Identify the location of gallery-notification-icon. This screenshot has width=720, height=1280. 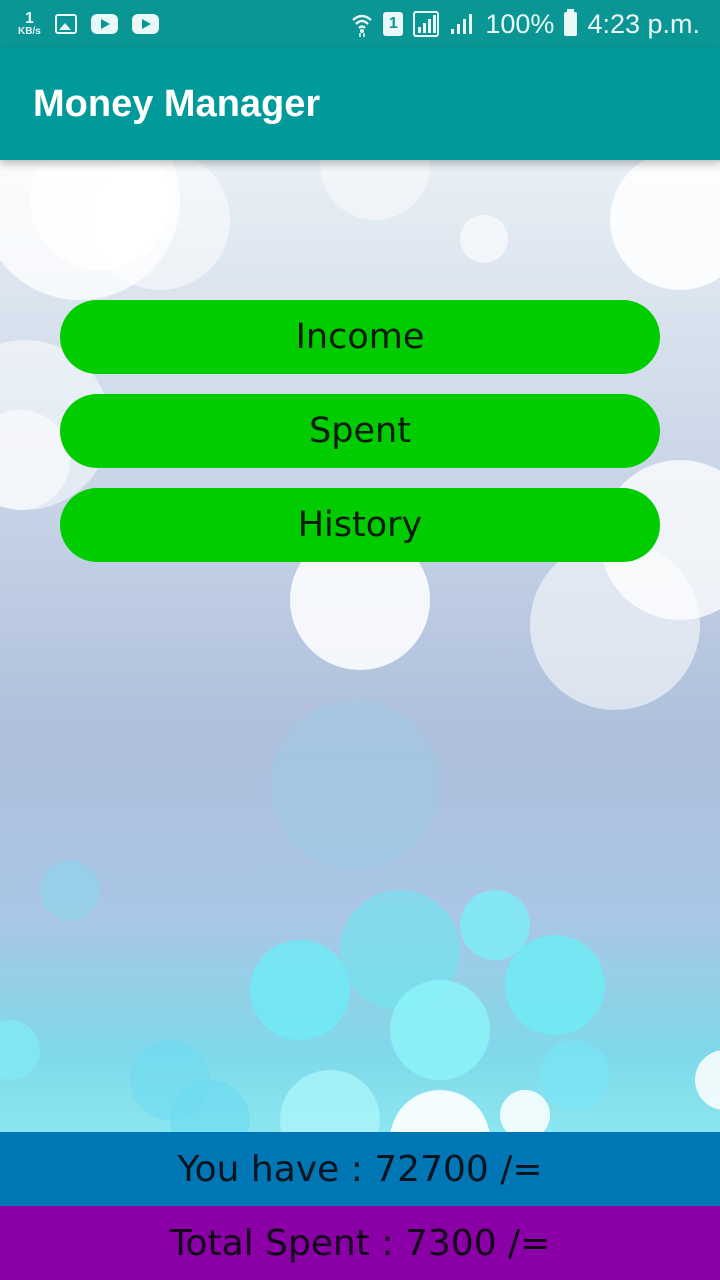
(65, 24).